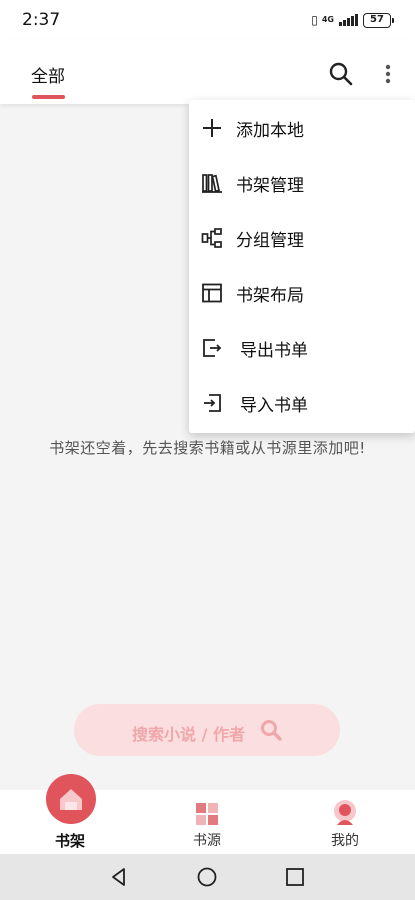  I want to click on nav-label: 书源, so click(207, 841).